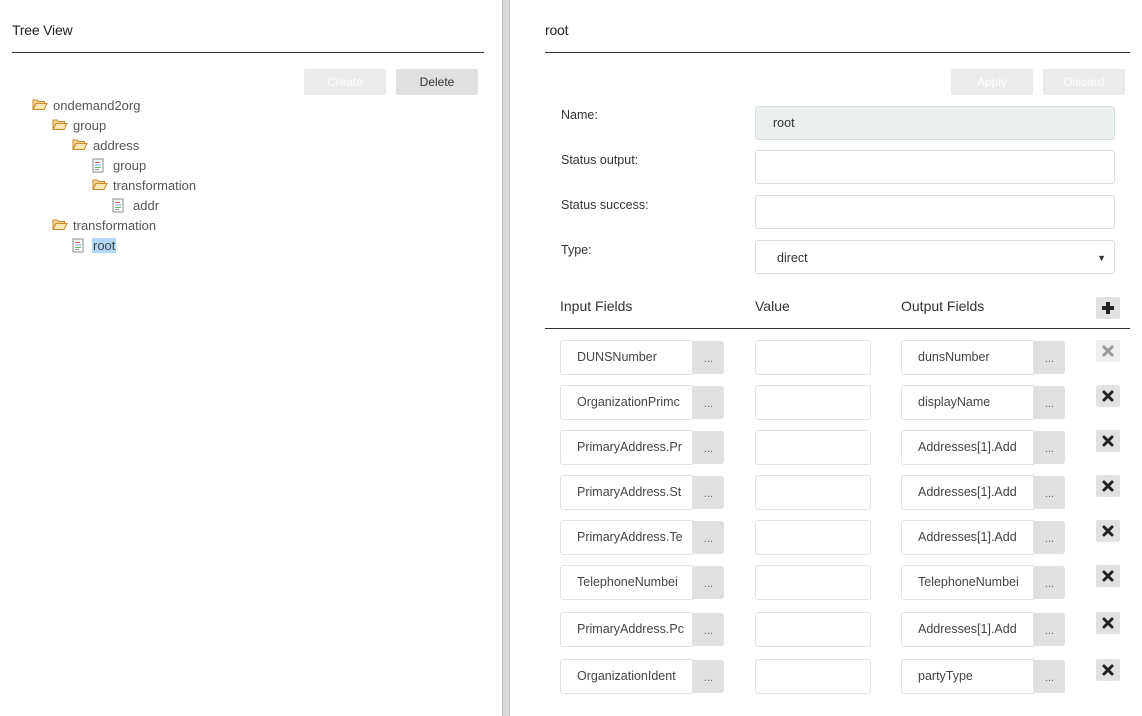  What do you see at coordinates (967, 402) in the screenshot?
I see `output-field: displayName` at bounding box center [967, 402].